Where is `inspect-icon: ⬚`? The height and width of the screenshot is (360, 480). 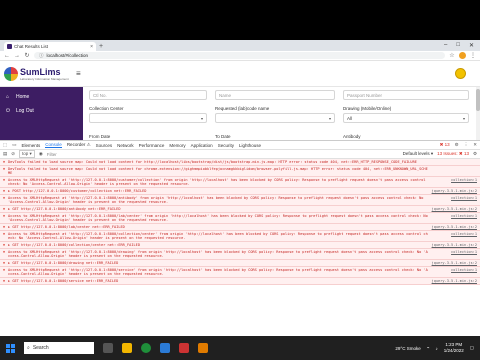 inspect-icon: ⬚ is located at coordinates (5, 145).